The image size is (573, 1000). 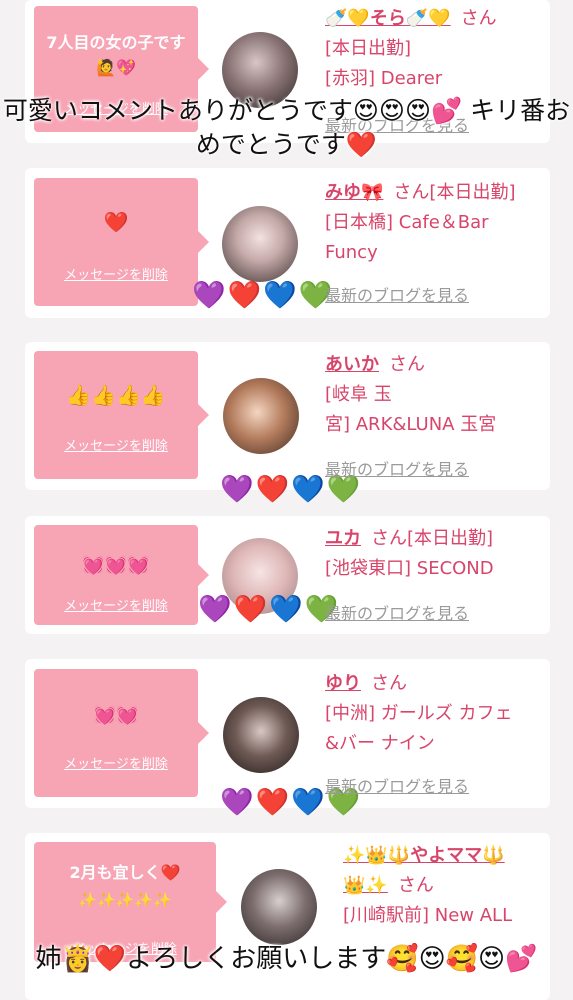 What do you see at coordinates (409, 568) in the screenshot?
I see `shop-line: [池袋東口] SECOND` at bounding box center [409, 568].